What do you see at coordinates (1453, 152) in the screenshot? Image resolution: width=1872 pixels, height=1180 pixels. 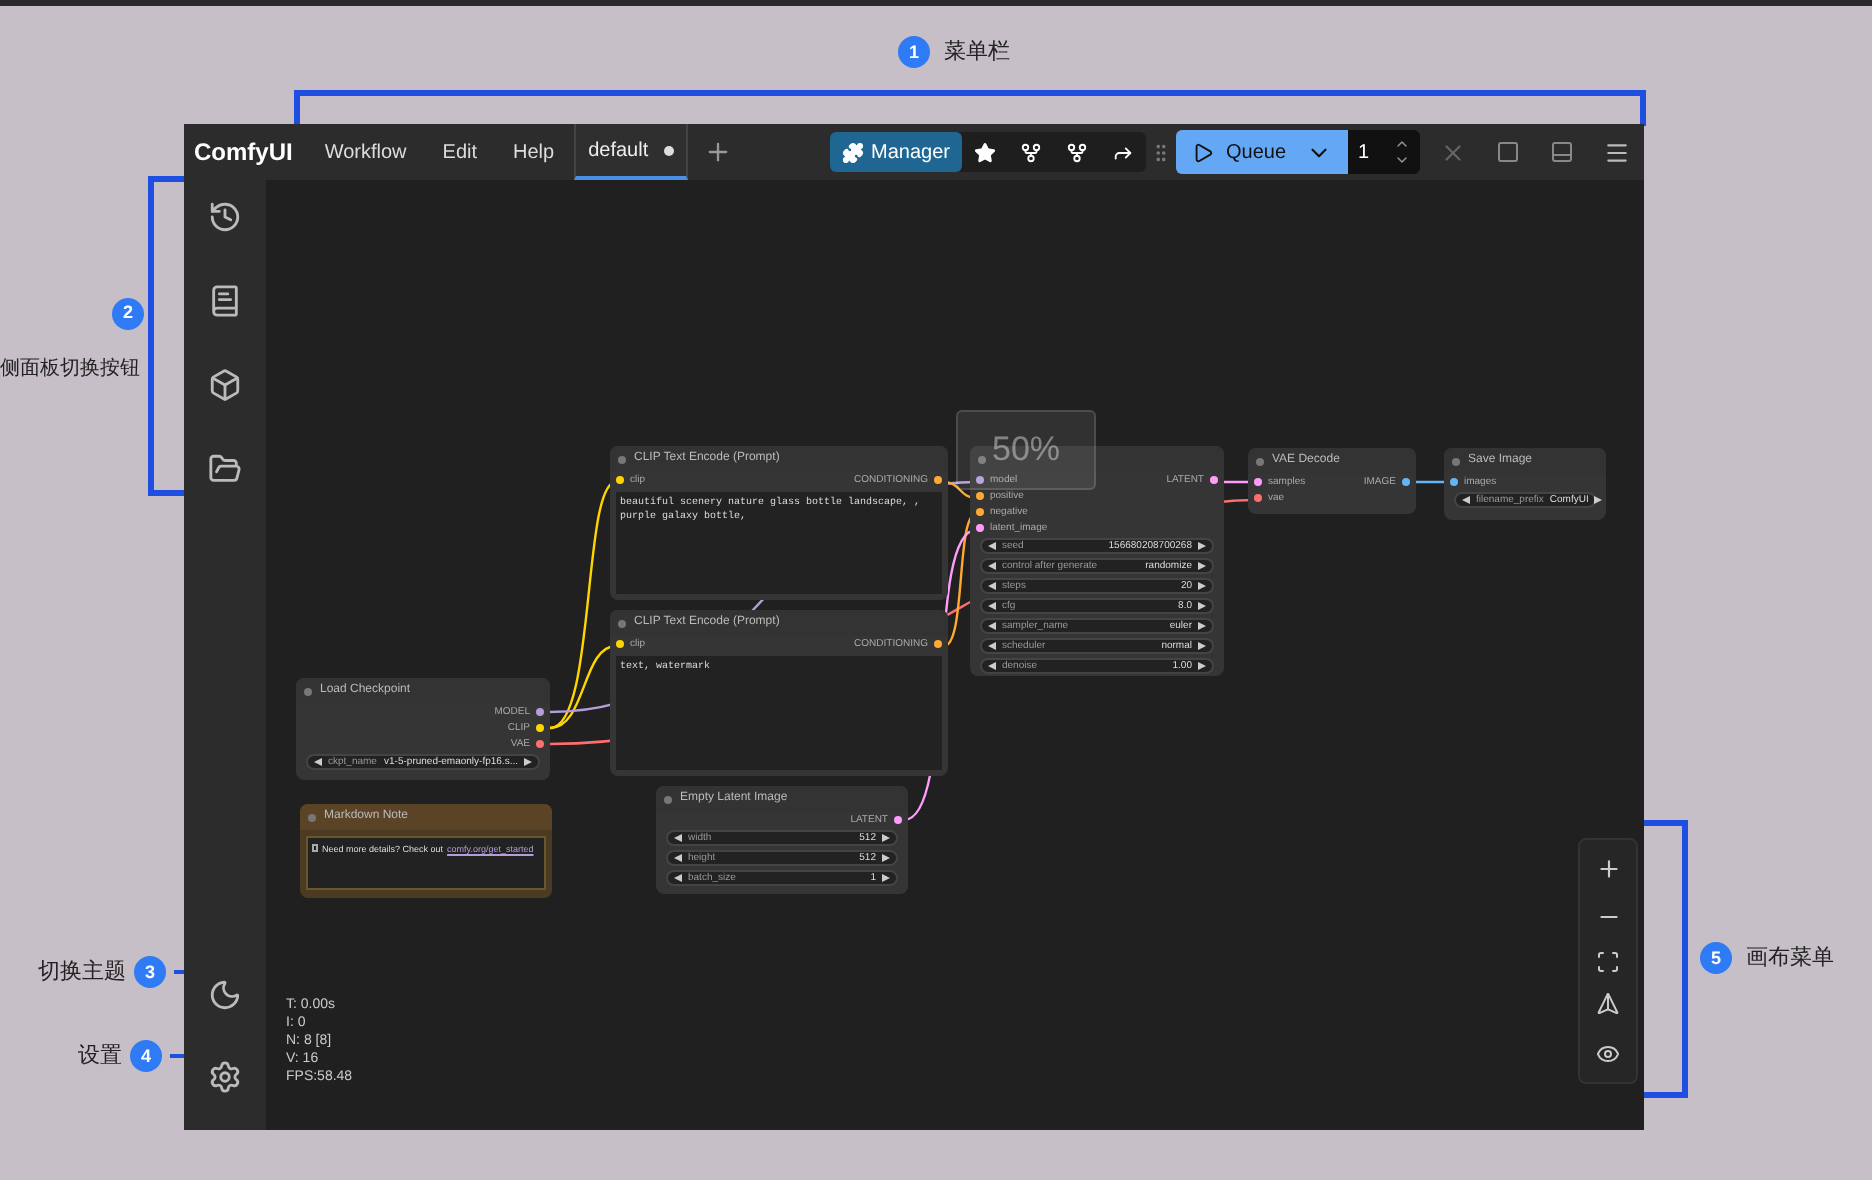 I see `close-icon` at bounding box center [1453, 152].